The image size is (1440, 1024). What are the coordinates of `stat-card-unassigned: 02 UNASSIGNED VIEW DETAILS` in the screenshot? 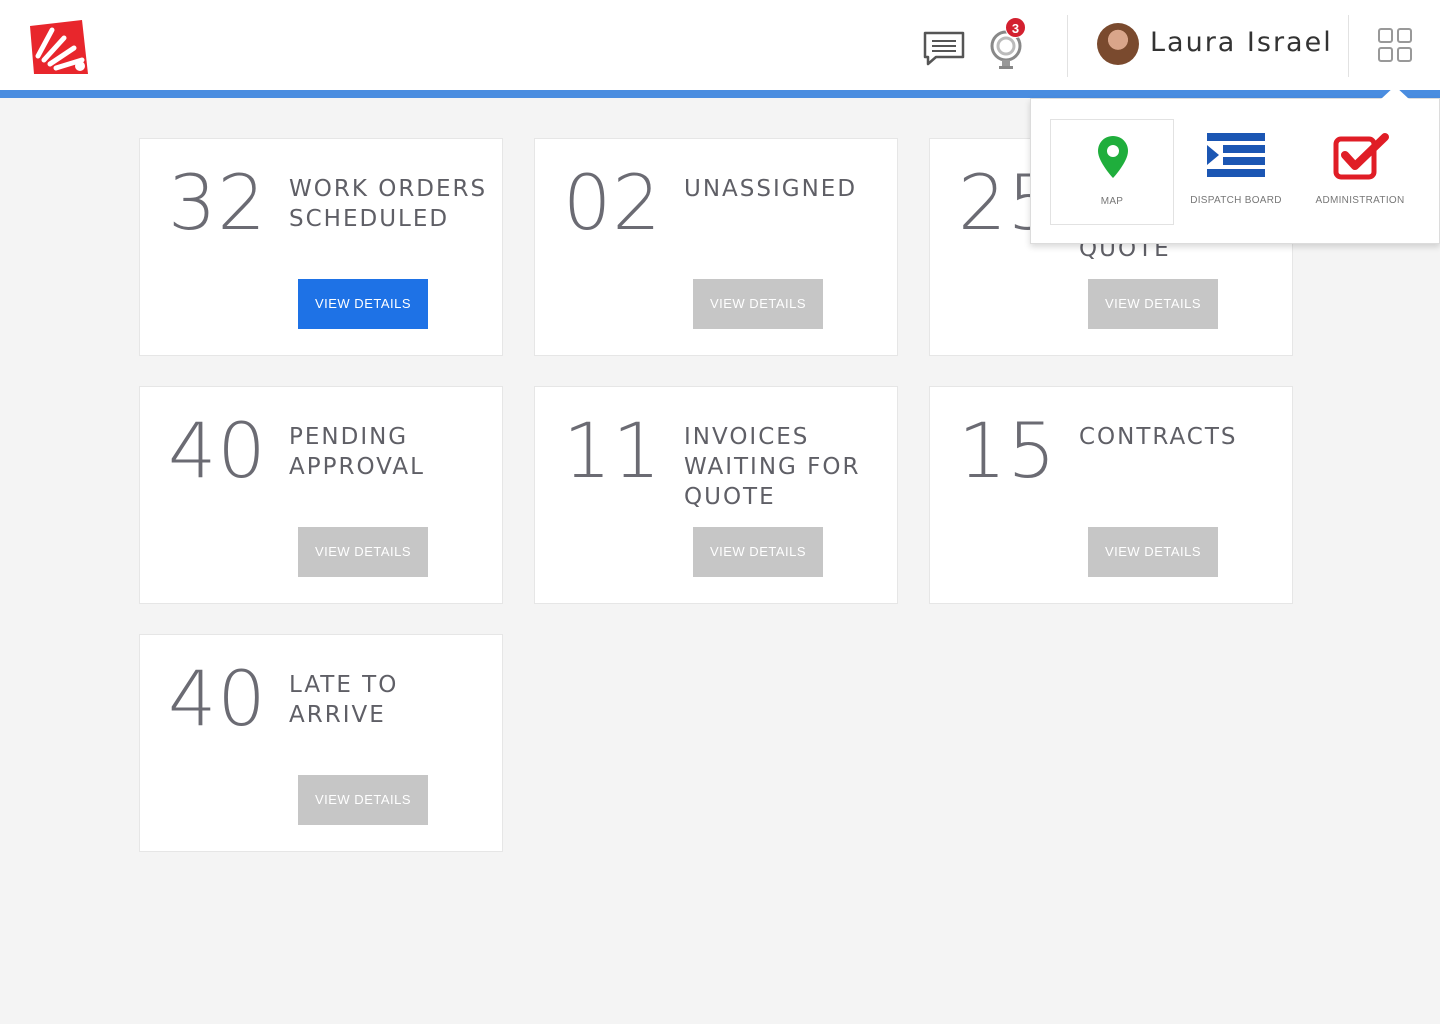 It's located at (716, 247).